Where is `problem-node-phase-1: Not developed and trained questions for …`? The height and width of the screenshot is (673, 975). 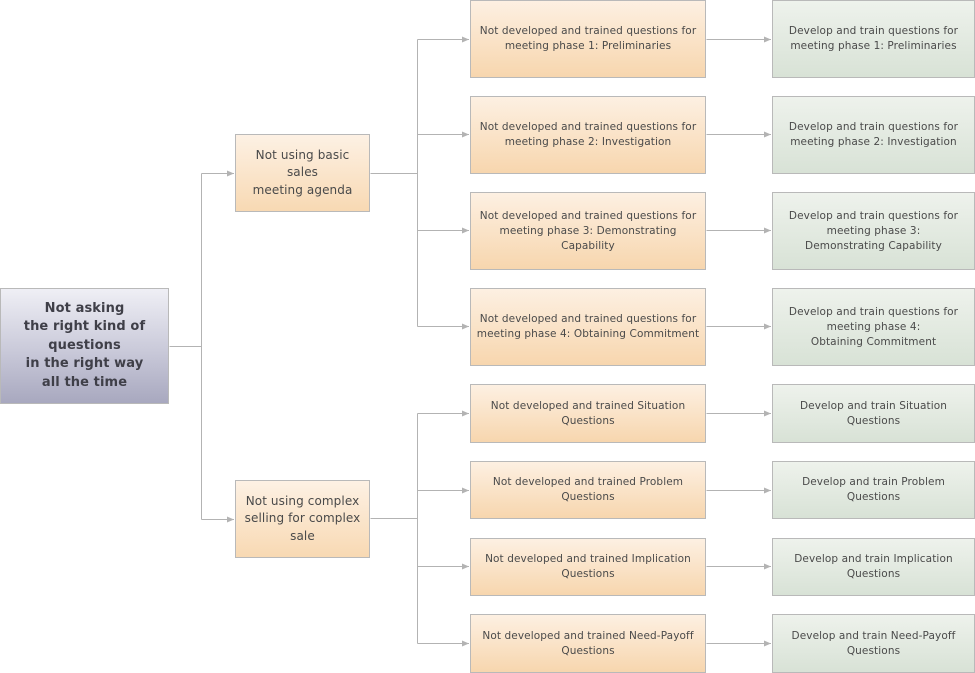 problem-node-phase-1: Not developed and trained questions for … is located at coordinates (588, 39).